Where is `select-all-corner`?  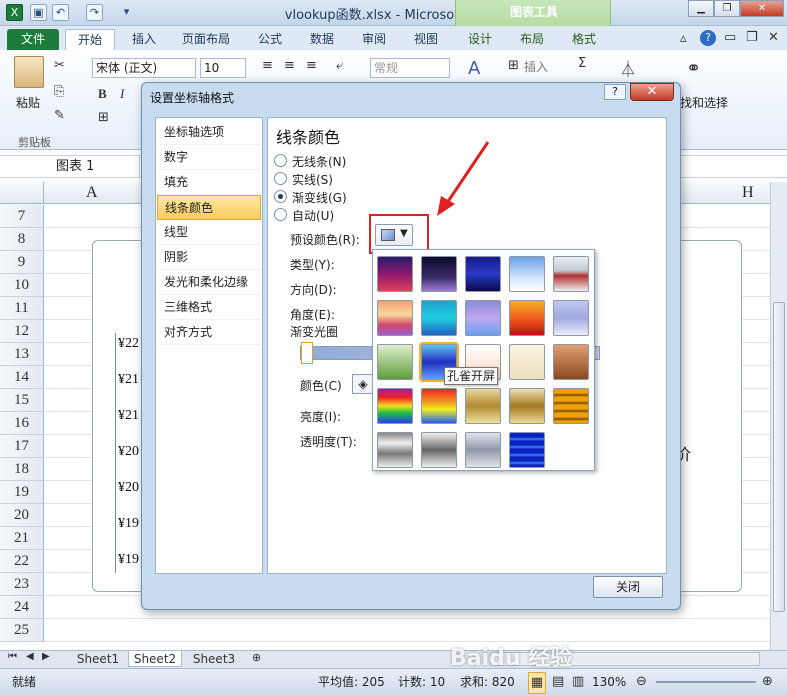
select-all-corner is located at coordinates (22, 192).